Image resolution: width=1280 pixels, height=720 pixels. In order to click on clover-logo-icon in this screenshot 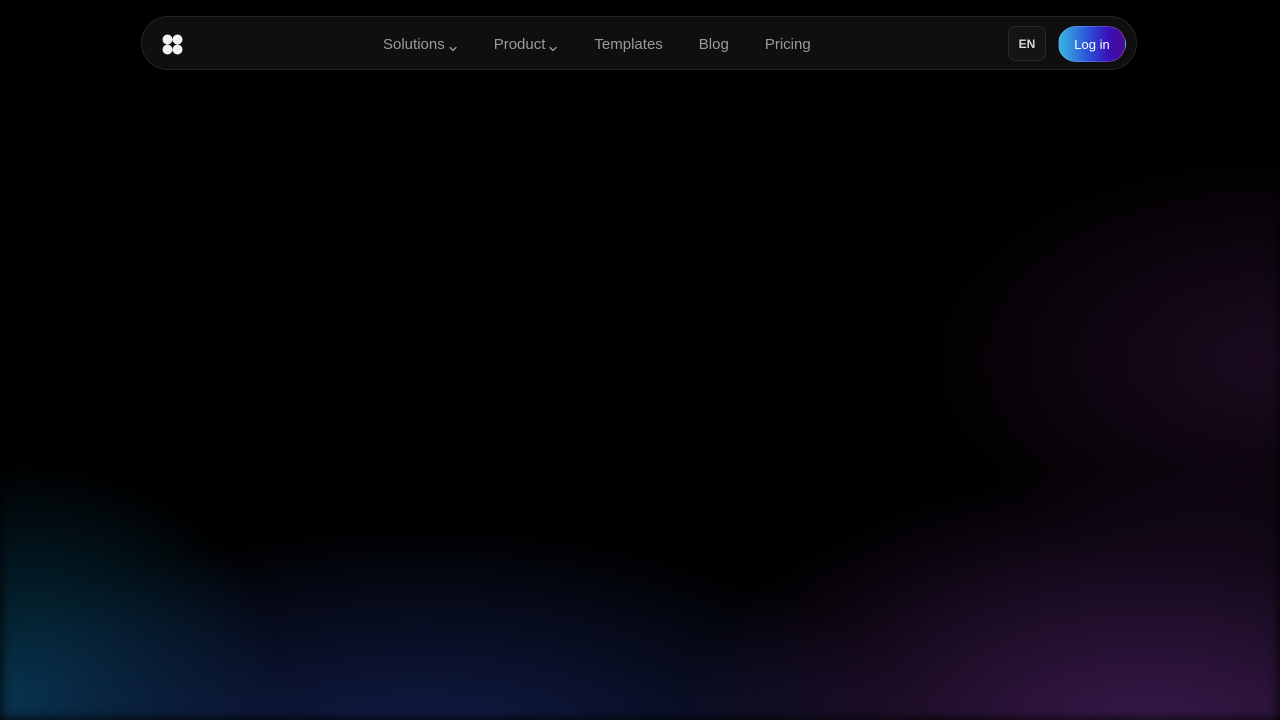, I will do `click(172, 44)`.